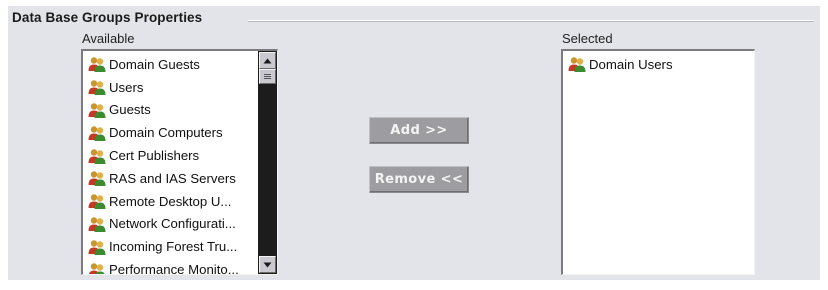 Image resolution: width=828 pixels, height=290 pixels. I want to click on list-item-label: Domain Computers, so click(166, 133).